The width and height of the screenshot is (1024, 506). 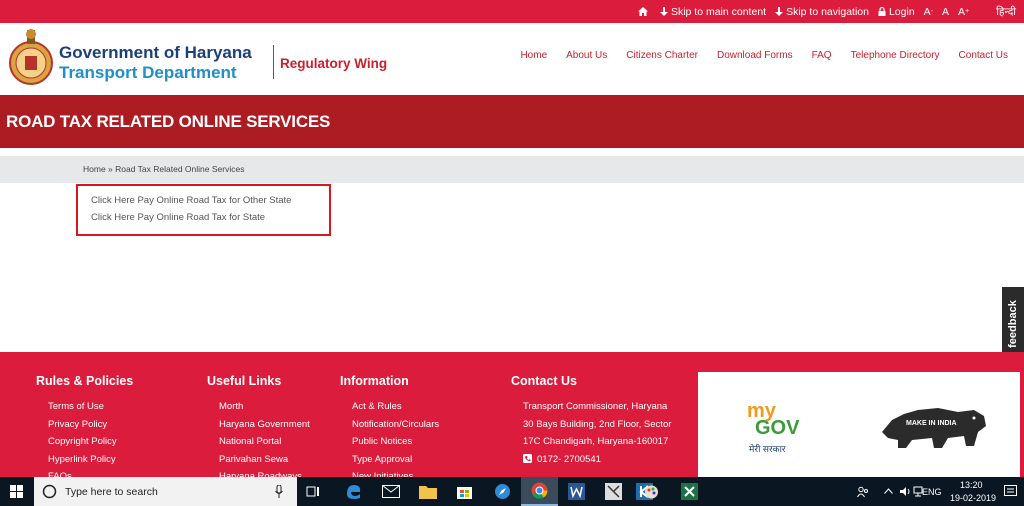 What do you see at coordinates (544, 381) in the screenshot?
I see `footer-contact-heading: Contact Us` at bounding box center [544, 381].